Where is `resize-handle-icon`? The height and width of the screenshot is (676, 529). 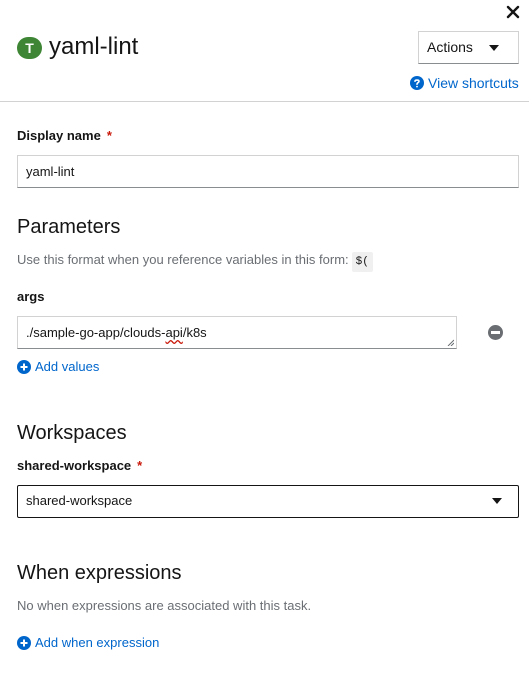 resize-handle-icon is located at coordinates (450, 342).